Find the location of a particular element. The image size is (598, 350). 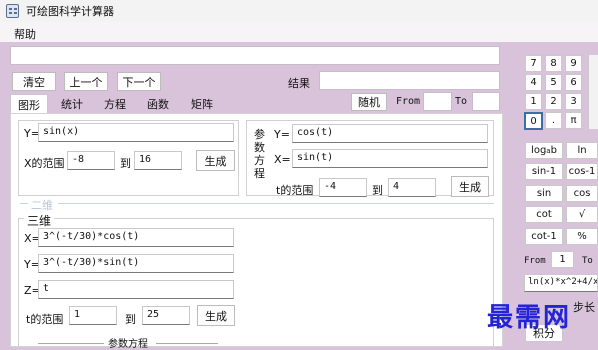

random-to-input is located at coordinates (486, 101).